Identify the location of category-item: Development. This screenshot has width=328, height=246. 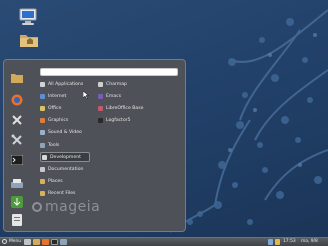
(65, 157).